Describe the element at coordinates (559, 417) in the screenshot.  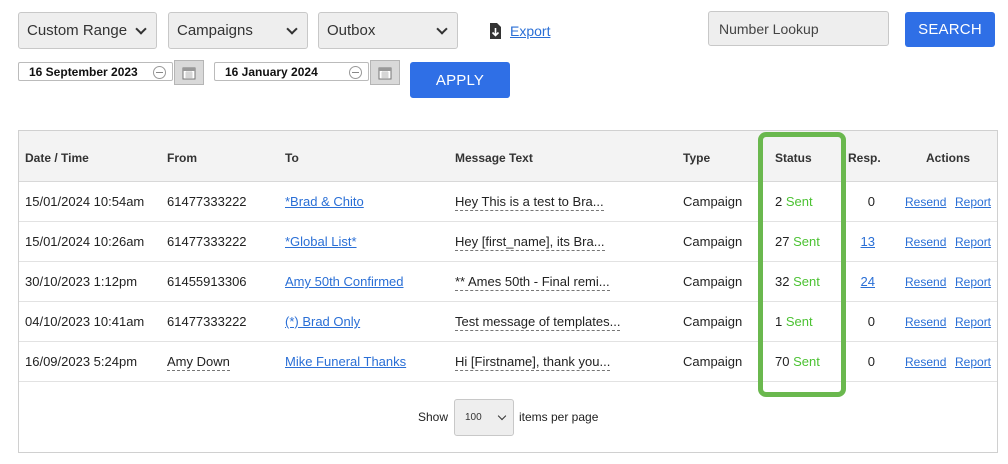
I see `items-per-page-label: items per page` at that location.